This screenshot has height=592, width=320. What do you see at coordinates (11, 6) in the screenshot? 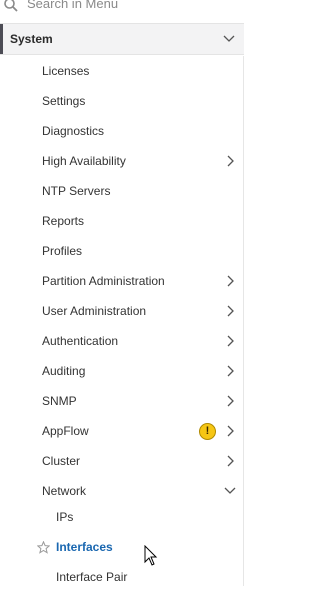
I see `search-icon` at bounding box center [11, 6].